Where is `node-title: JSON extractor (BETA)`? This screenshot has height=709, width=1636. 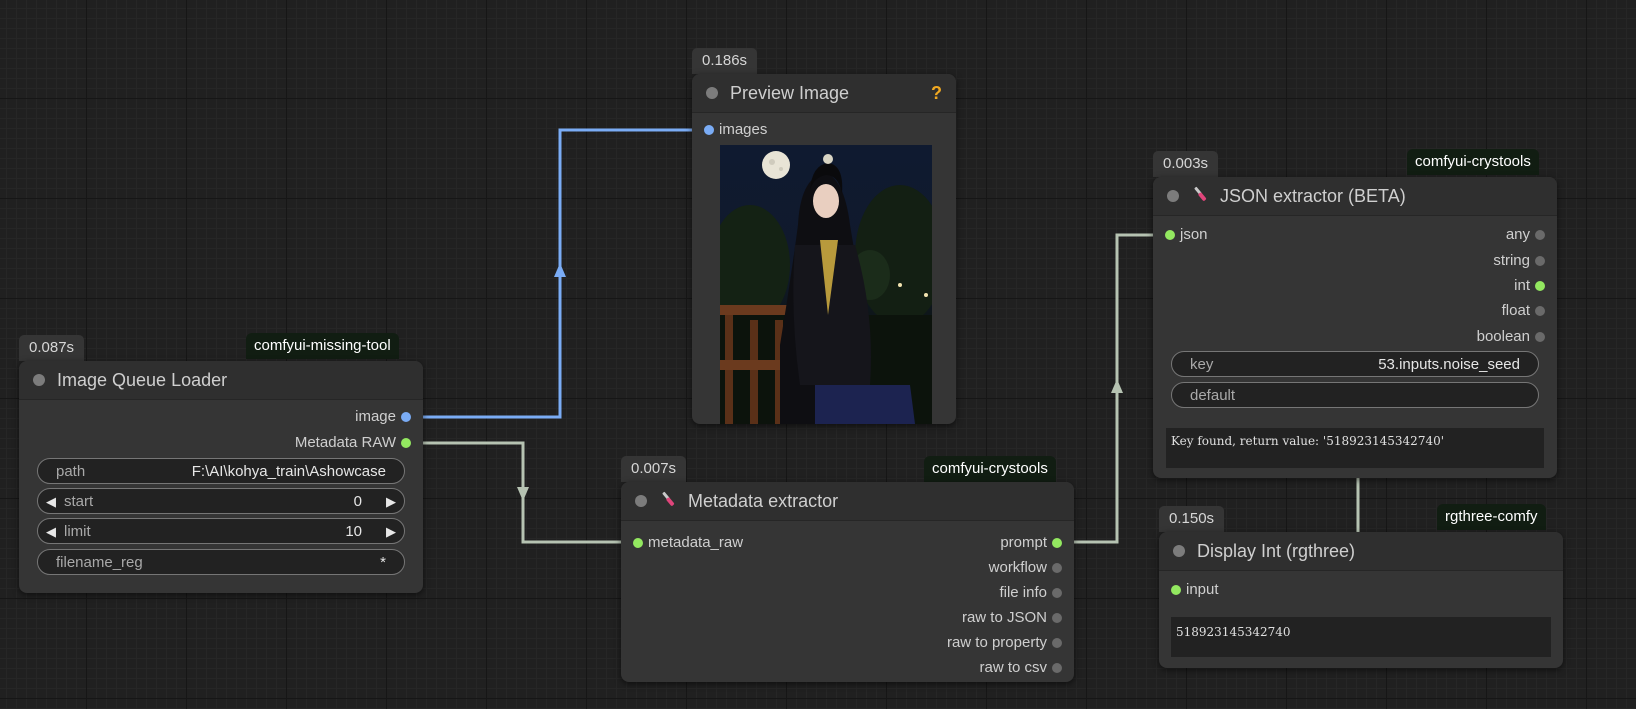
node-title: JSON extractor (BETA) is located at coordinates (1355, 196).